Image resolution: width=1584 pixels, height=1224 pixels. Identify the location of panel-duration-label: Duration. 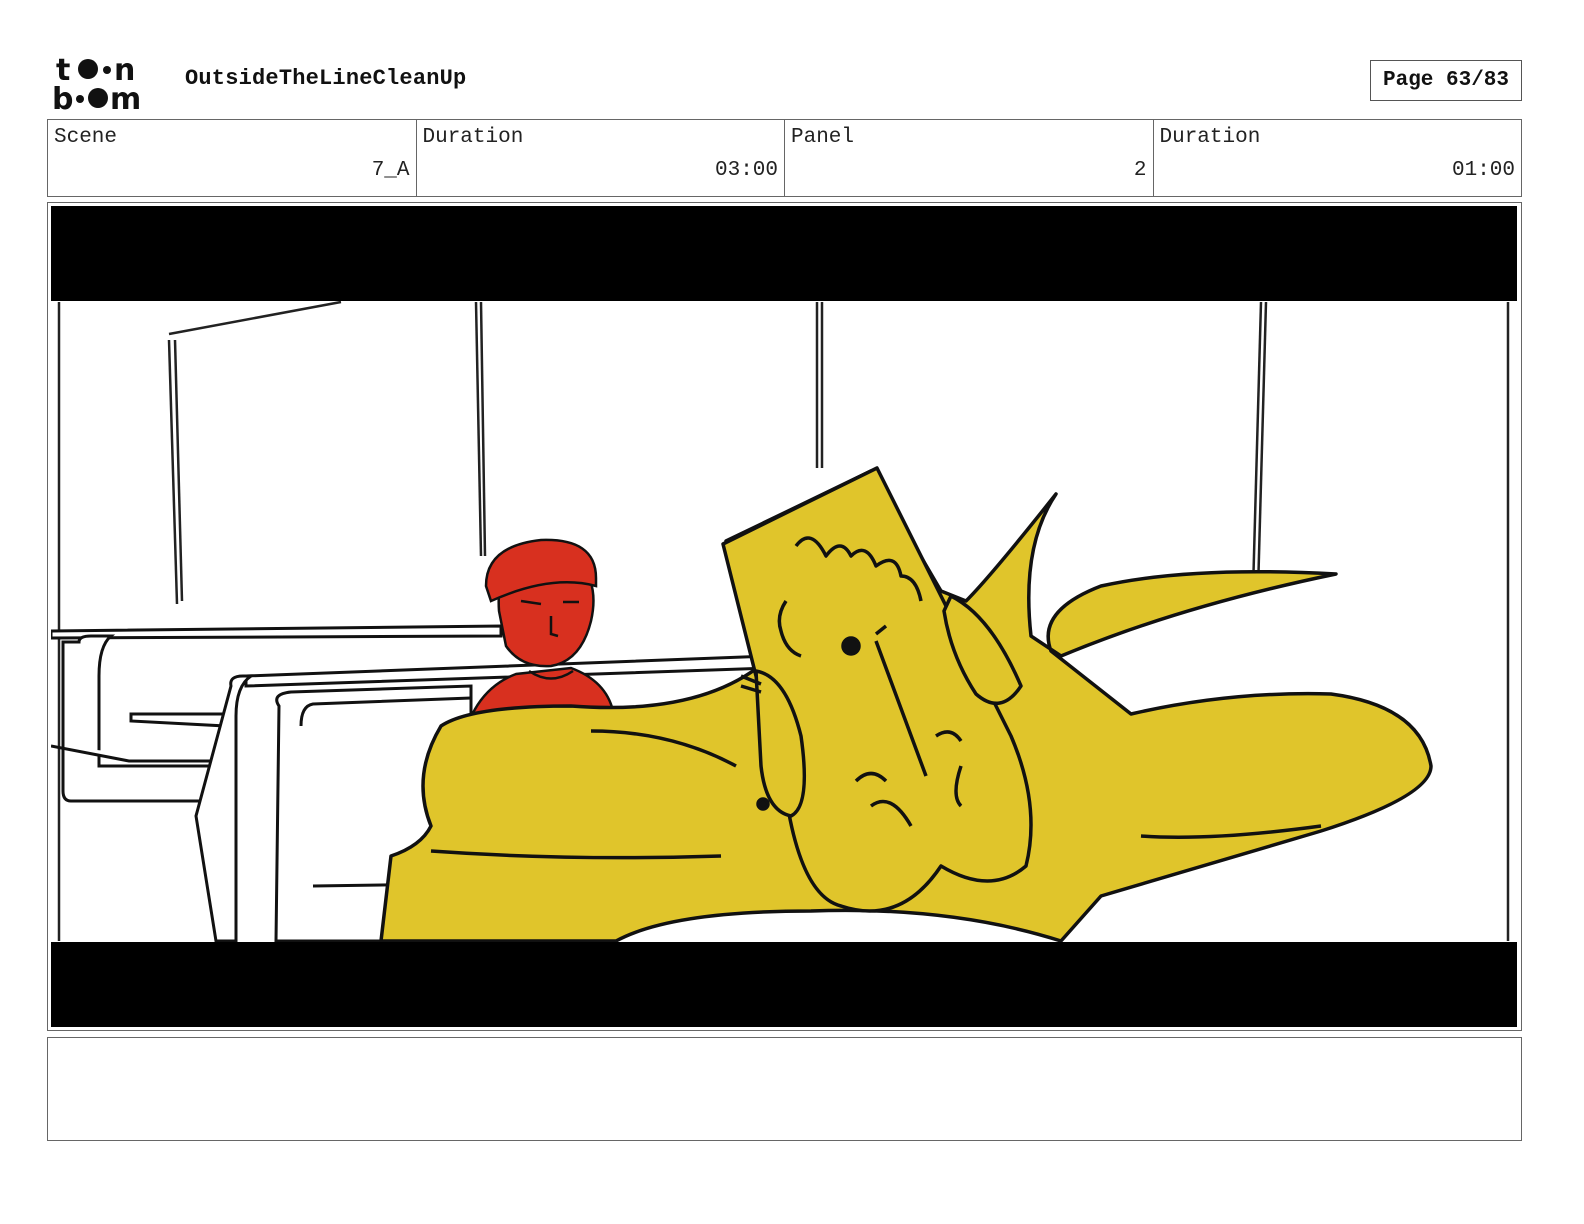
(1210, 137).